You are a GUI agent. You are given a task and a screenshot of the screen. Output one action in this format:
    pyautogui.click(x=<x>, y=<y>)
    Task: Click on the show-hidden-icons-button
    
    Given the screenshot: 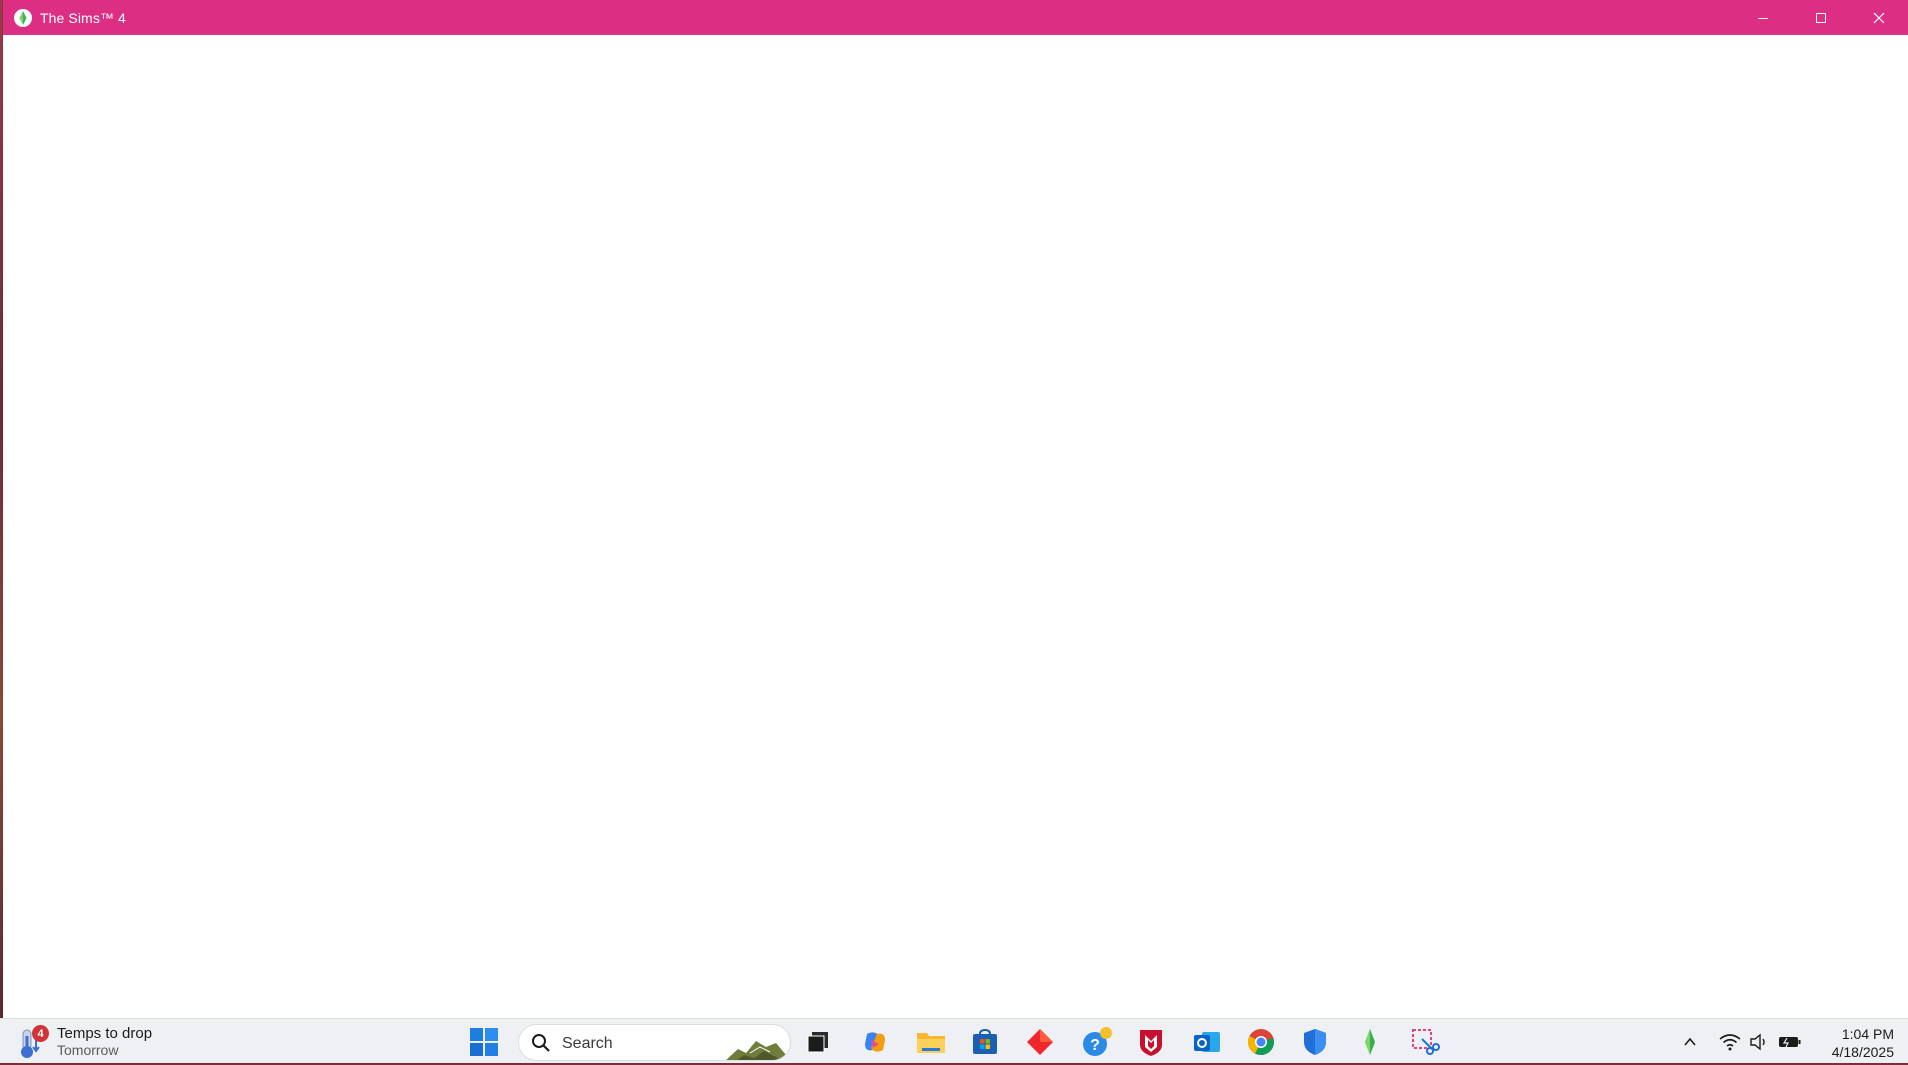 What is the action you would take?
    pyautogui.click(x=1690, y=1042)
    